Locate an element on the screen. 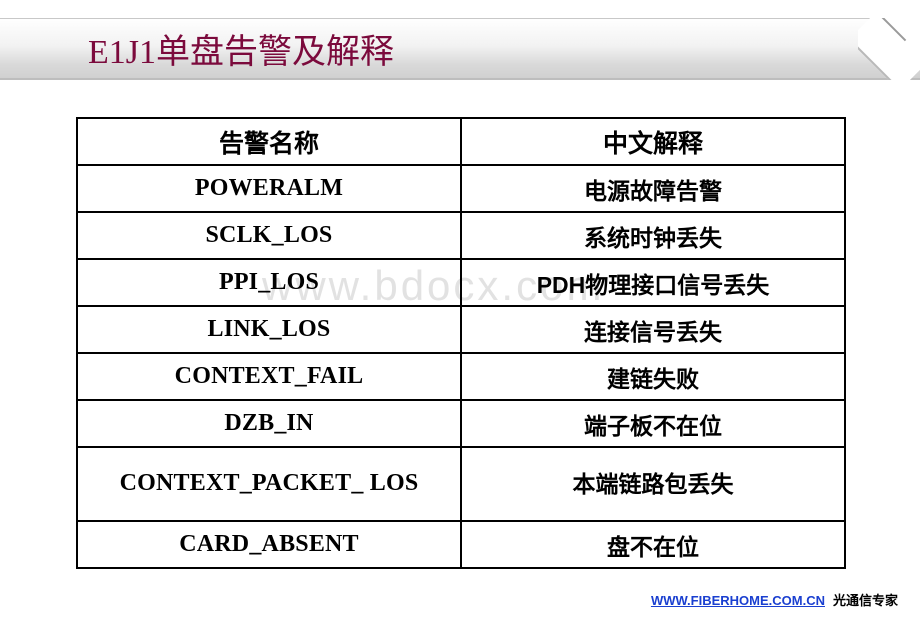  cell-description: 电源故障告警 is located at coordinates (653, 188).